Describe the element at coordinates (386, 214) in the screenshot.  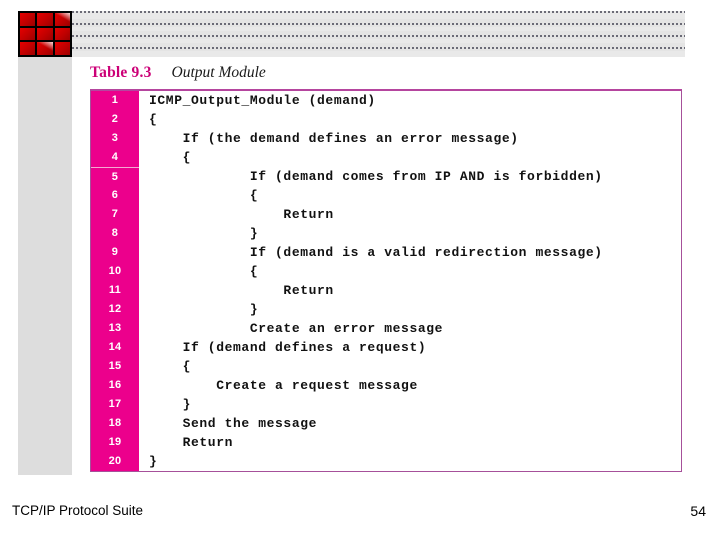
I see `code-line-row: 7 Return` at that location.